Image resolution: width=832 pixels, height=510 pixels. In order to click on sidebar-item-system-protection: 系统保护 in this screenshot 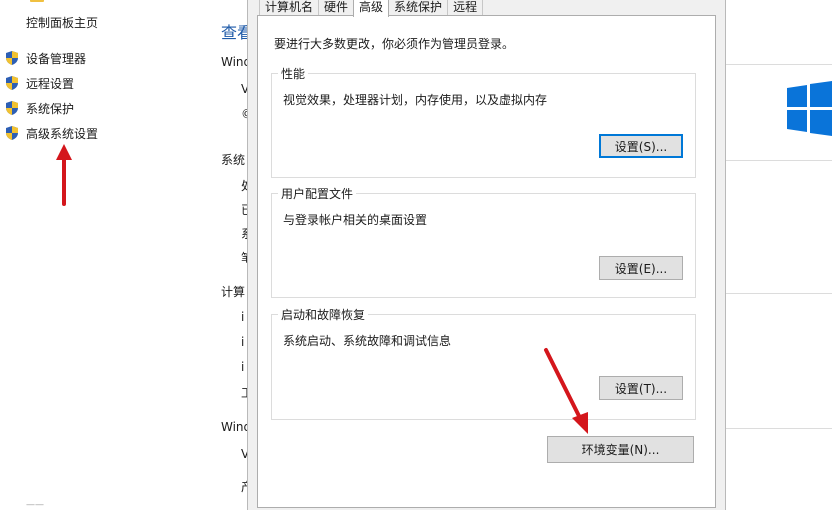, I will do `click(39, 108)`.